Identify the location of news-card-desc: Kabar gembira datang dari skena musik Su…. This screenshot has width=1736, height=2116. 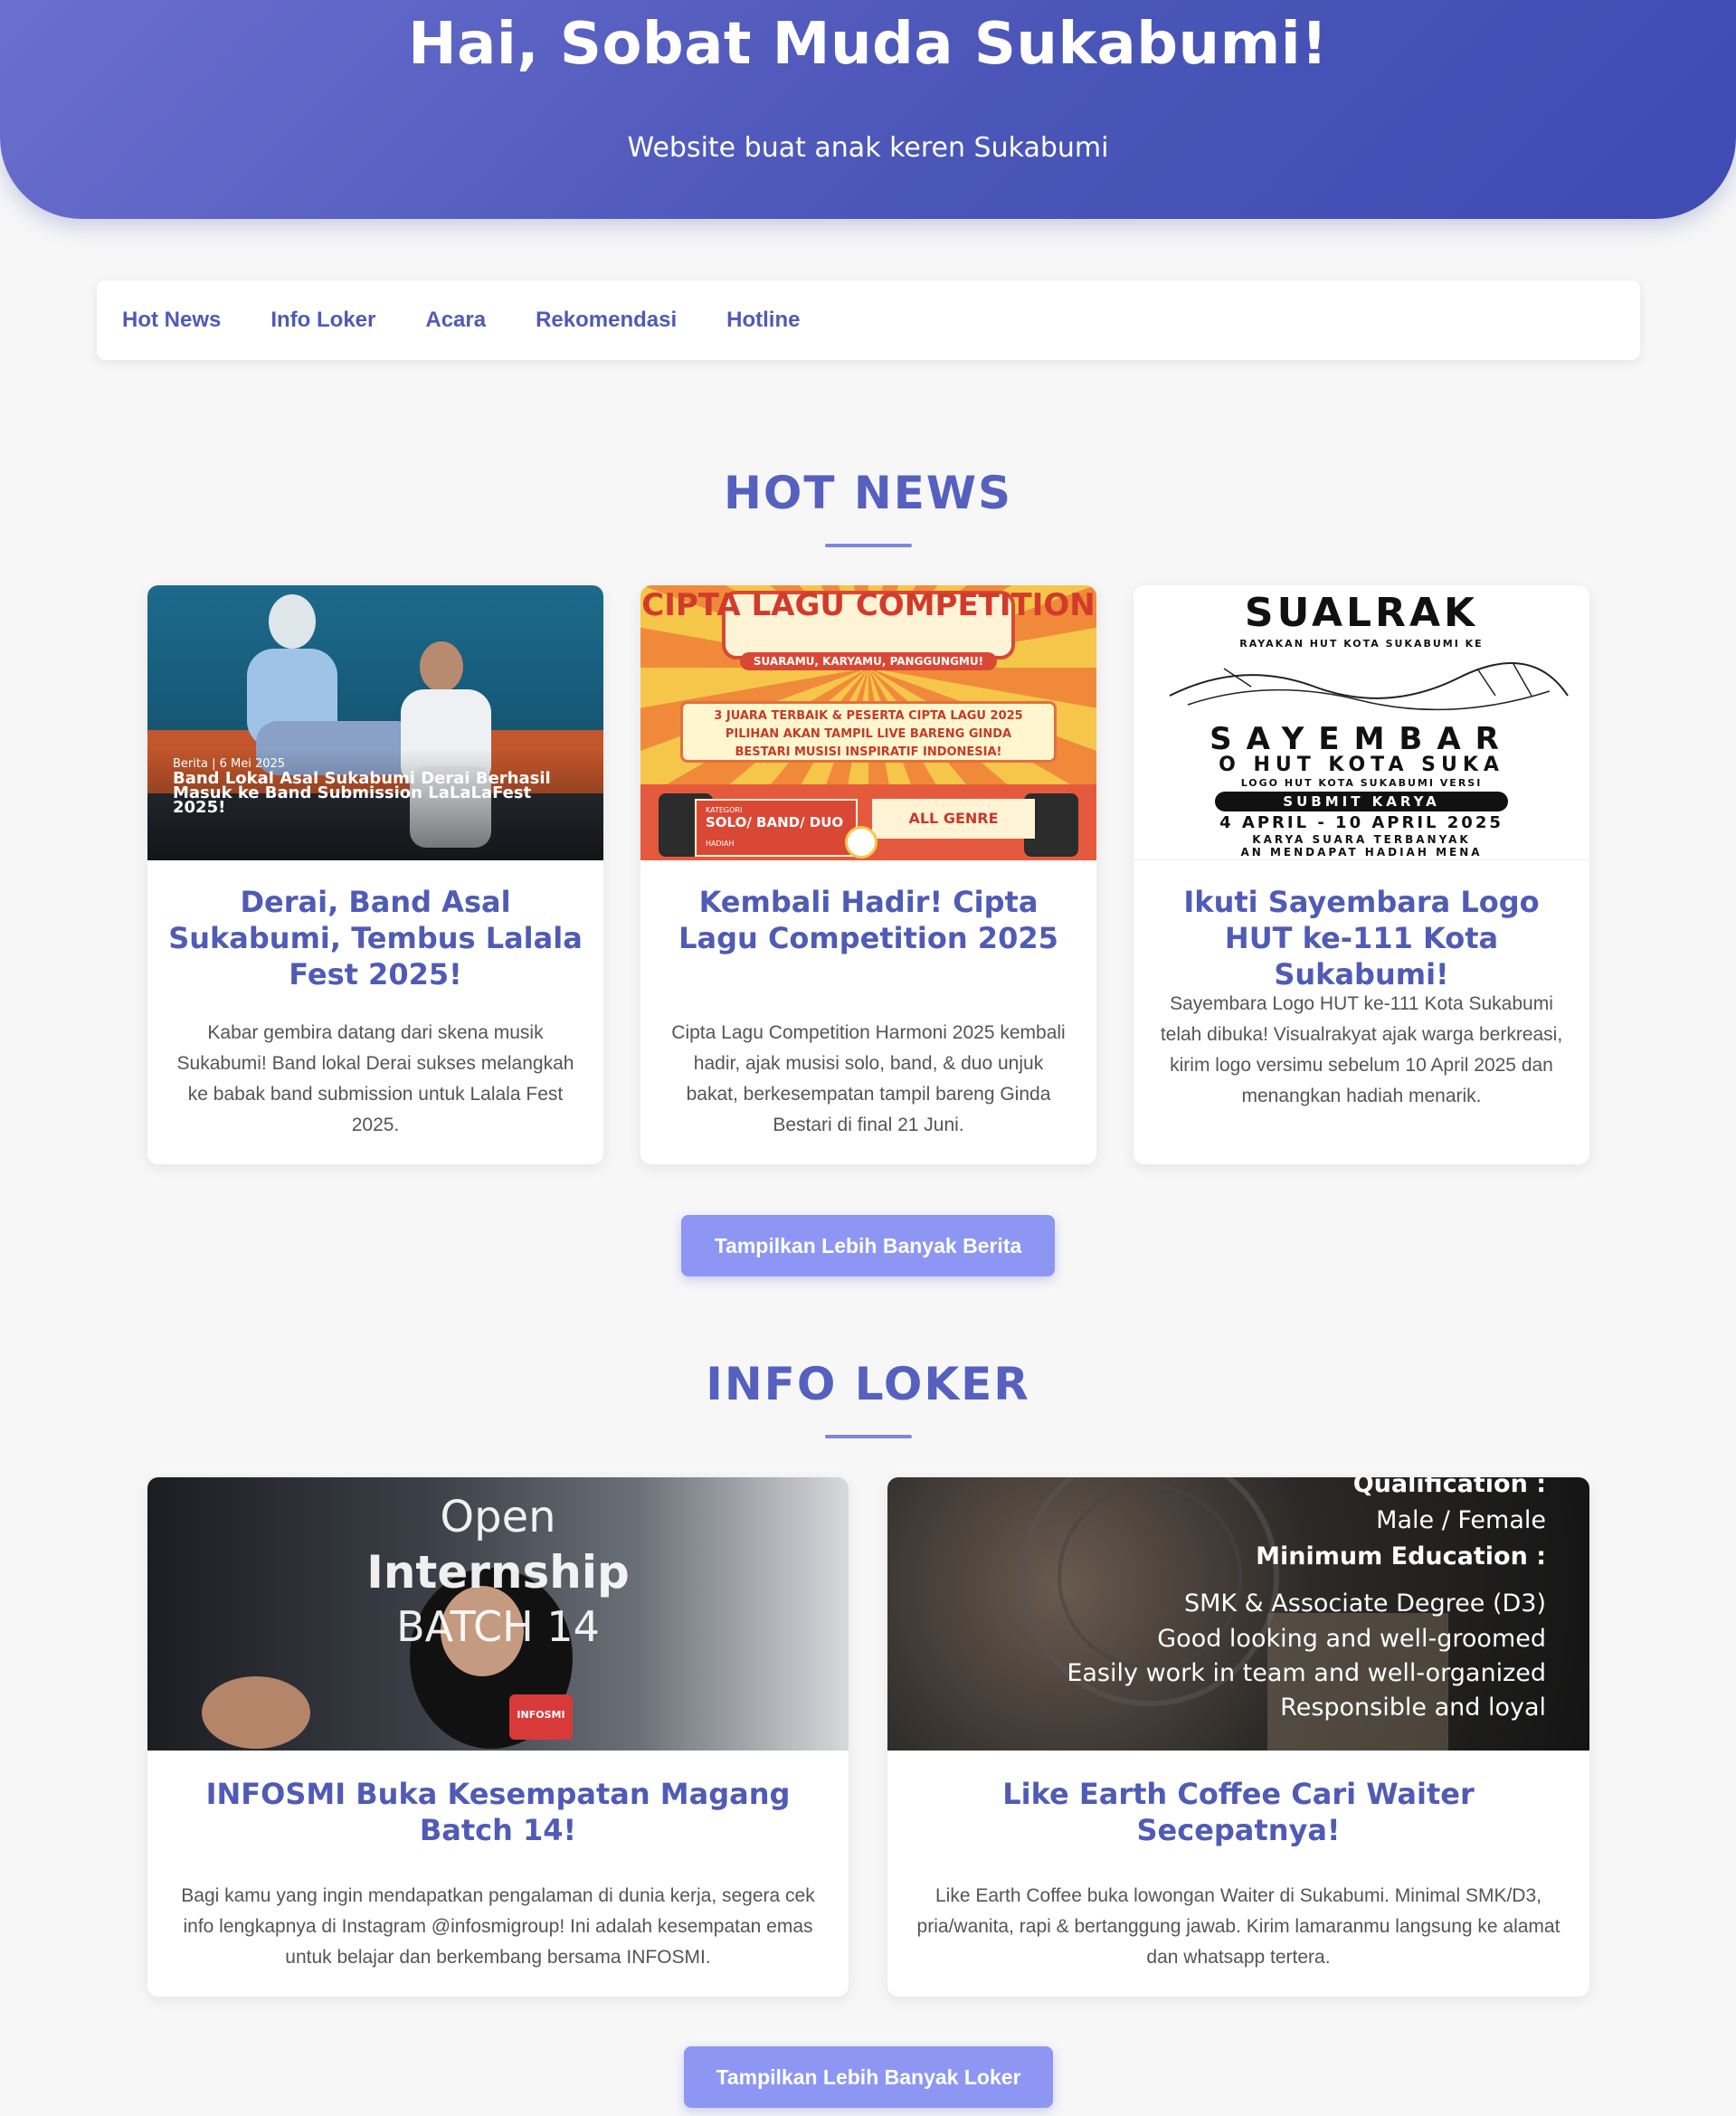
(375, 1078).